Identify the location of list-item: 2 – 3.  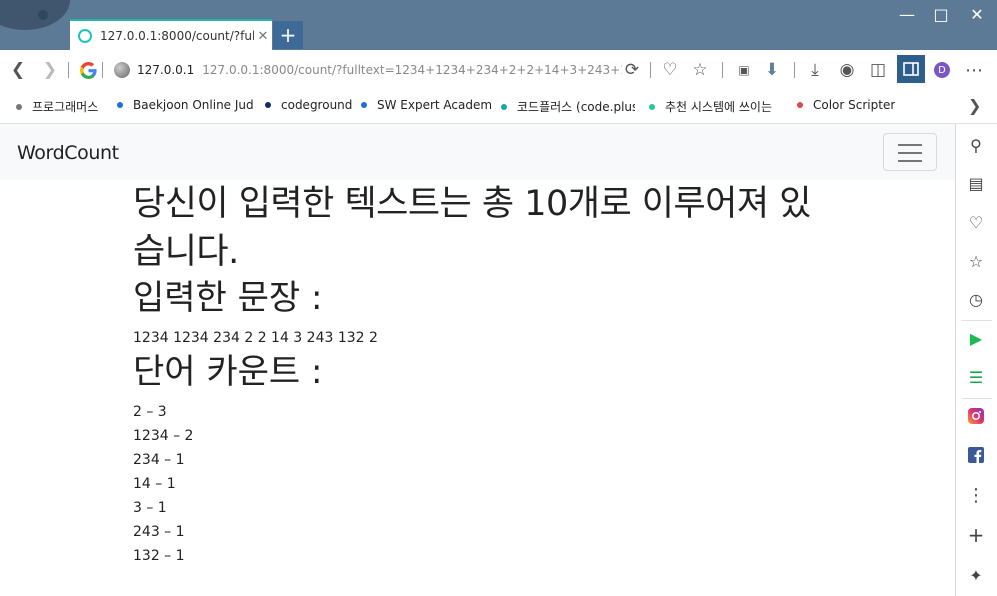
(150, 412).